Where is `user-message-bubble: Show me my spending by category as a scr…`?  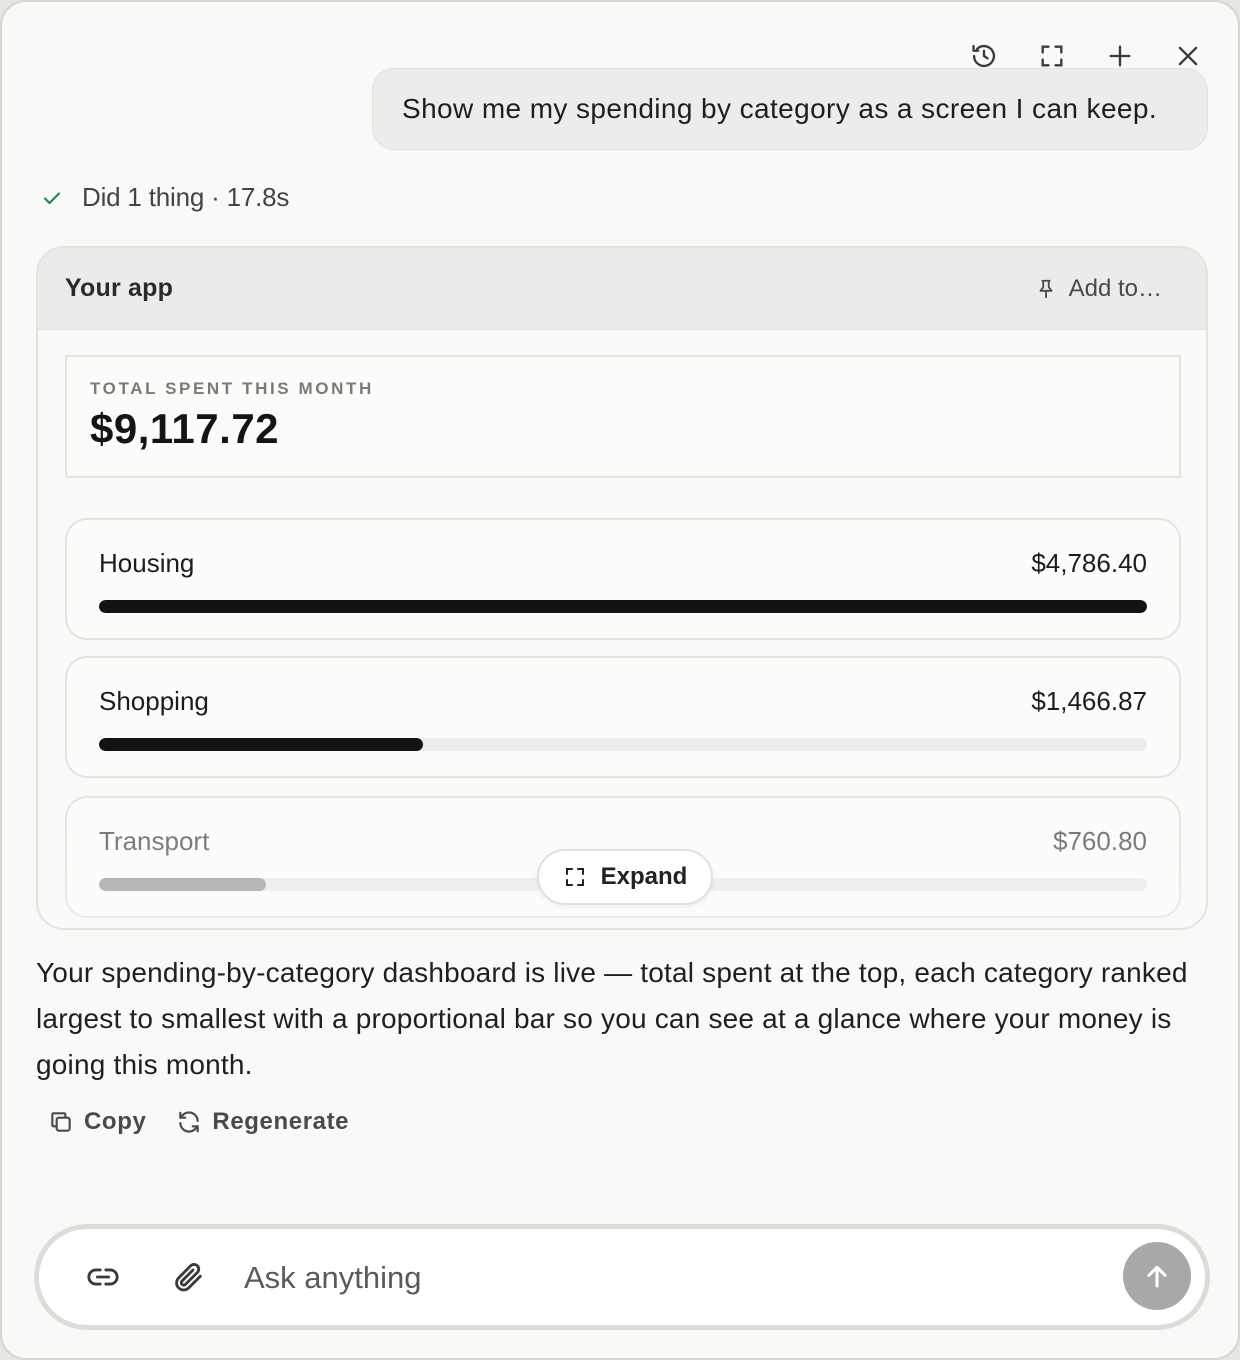
user-message-bubble: Show me my spending by category as a scr… is located at coordinates (790, 109).